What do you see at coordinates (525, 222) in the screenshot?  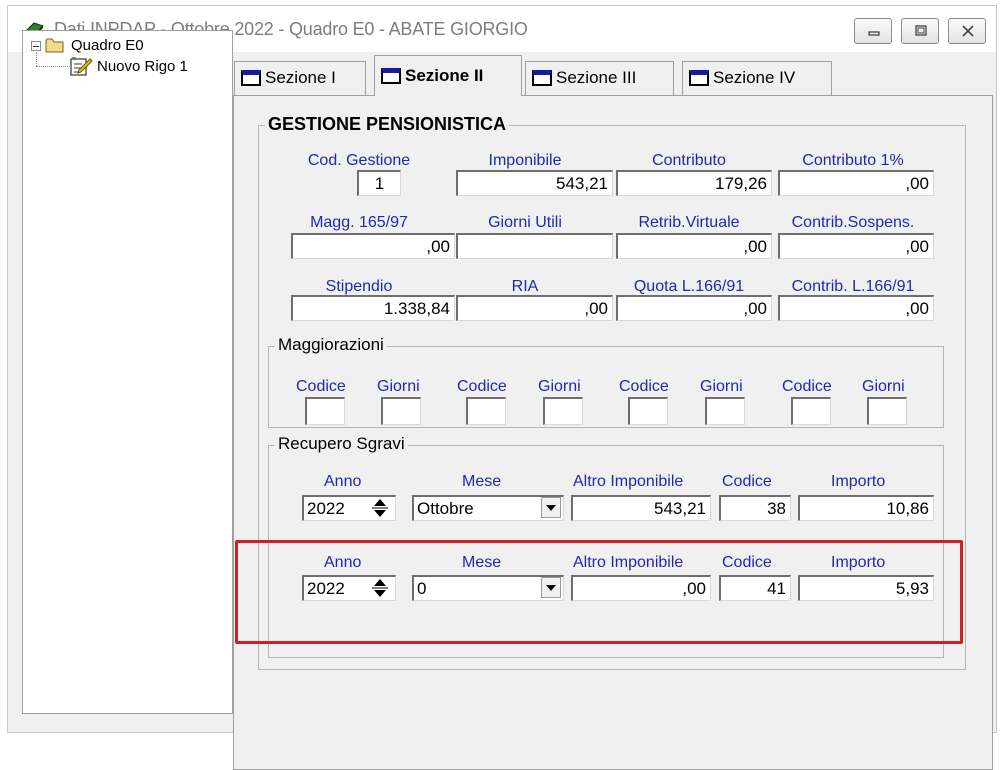 I see `label-giorni-utili: Giorni Utili` at bounding box center [525, 222].